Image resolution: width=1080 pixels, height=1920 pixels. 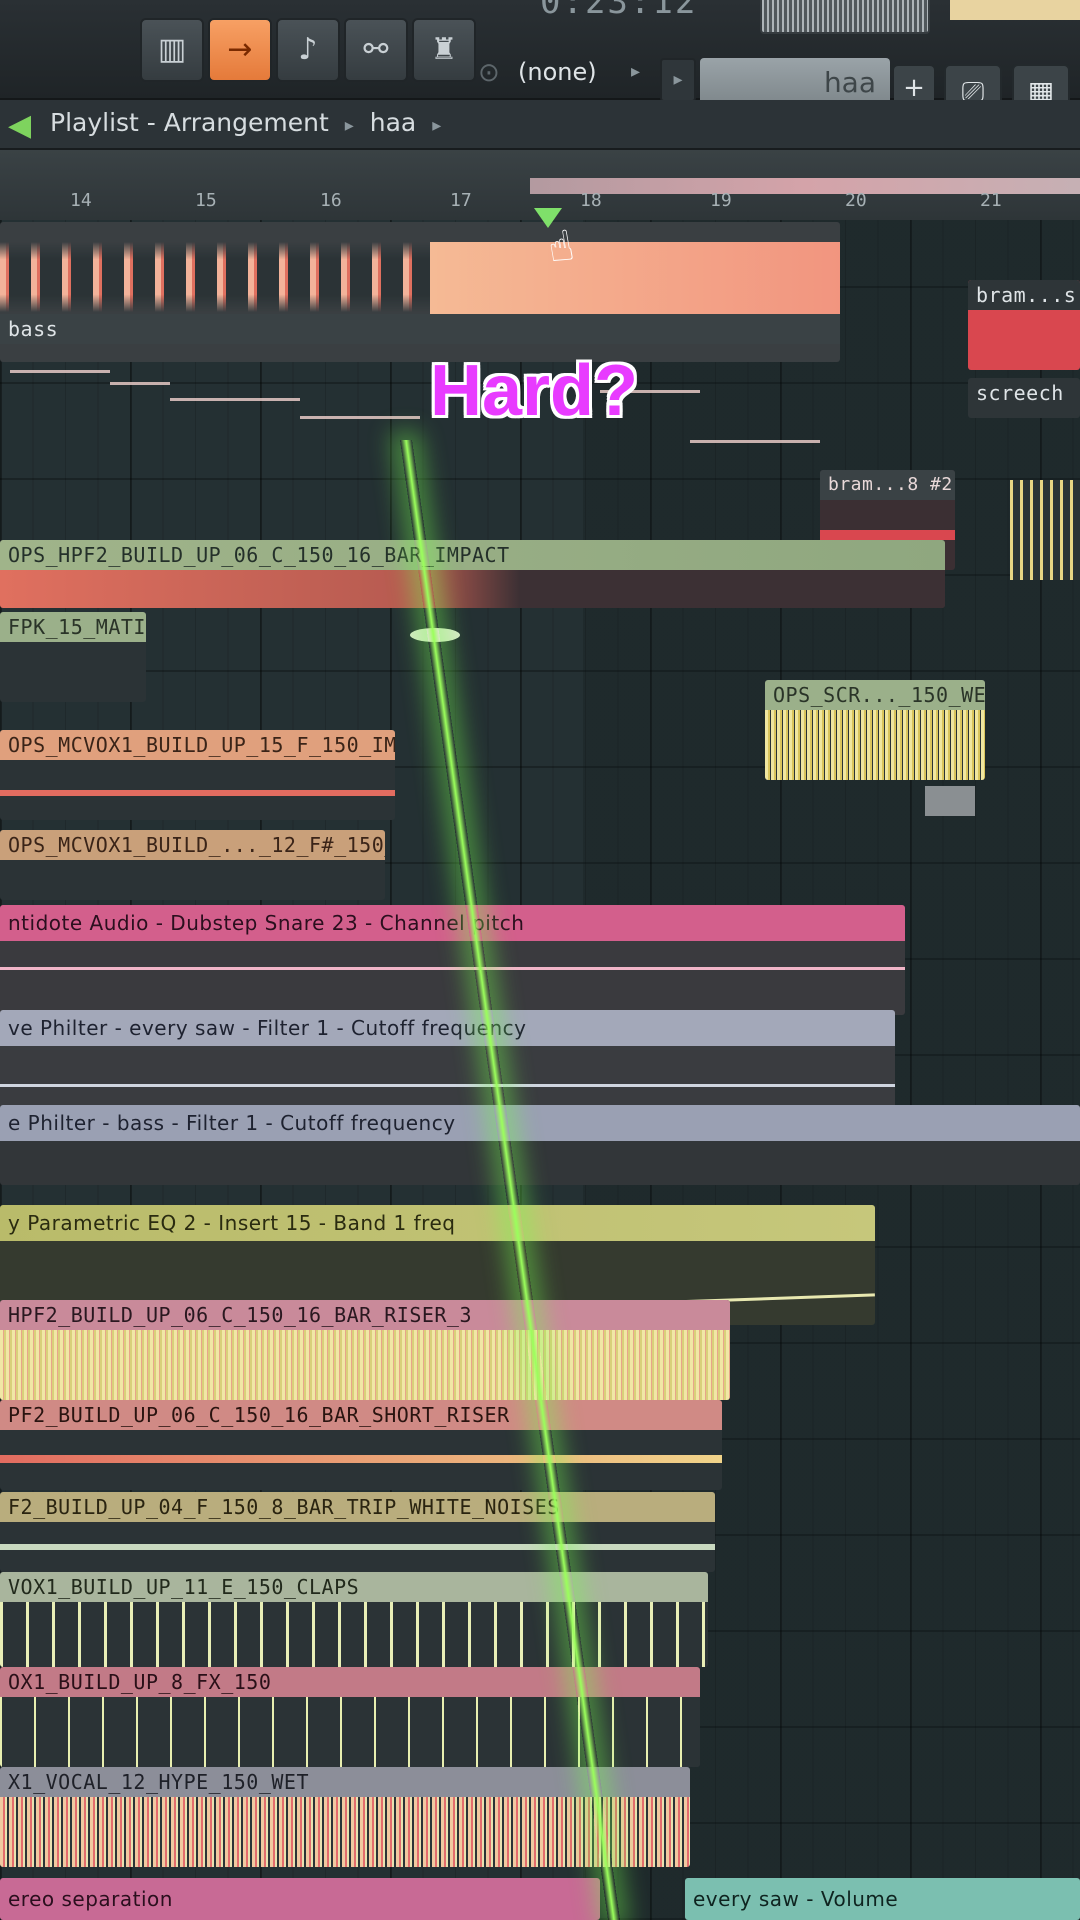 I want to click on playlist-clip: VOX1_BUILD_UP_11_E_150_CLAPS, so click(x=354, y=1619).